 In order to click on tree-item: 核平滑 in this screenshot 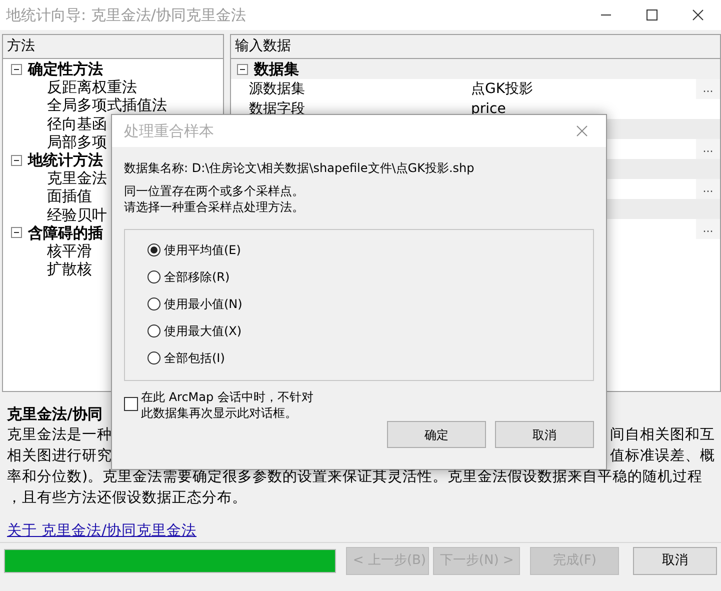, I will do `click(47, 251)`.